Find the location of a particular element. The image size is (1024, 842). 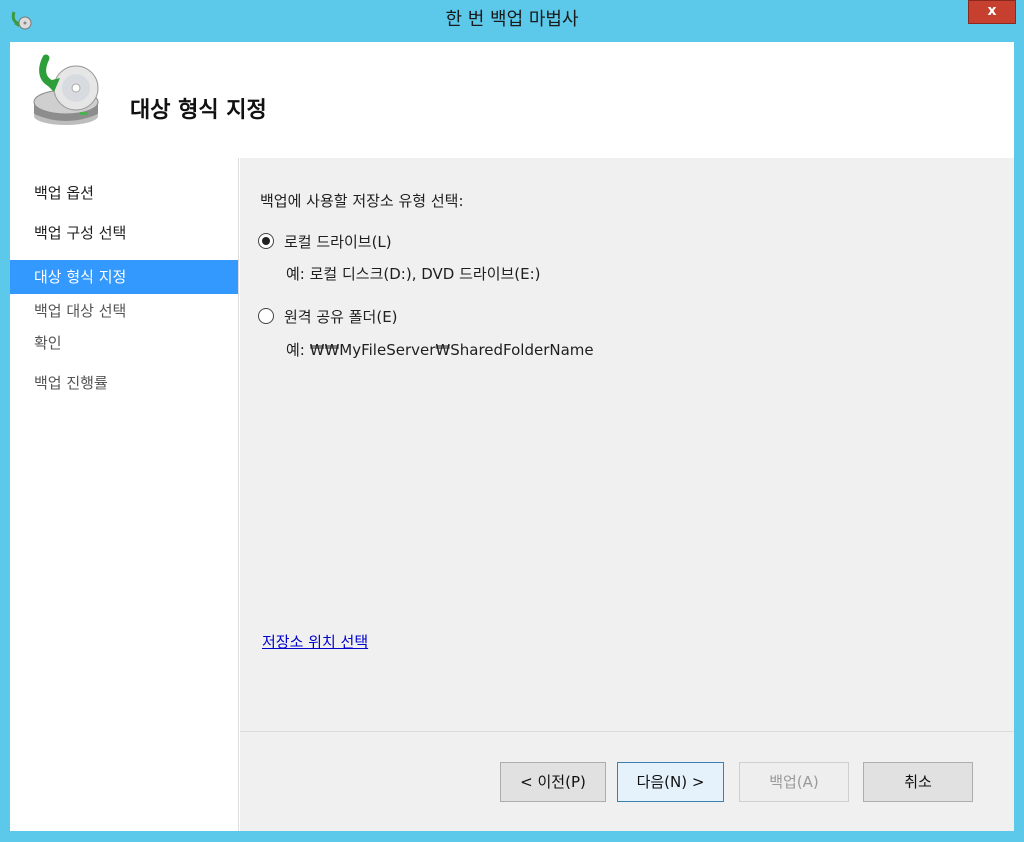

drive-backup-arrow-icon is located at coordinates (66, 89).